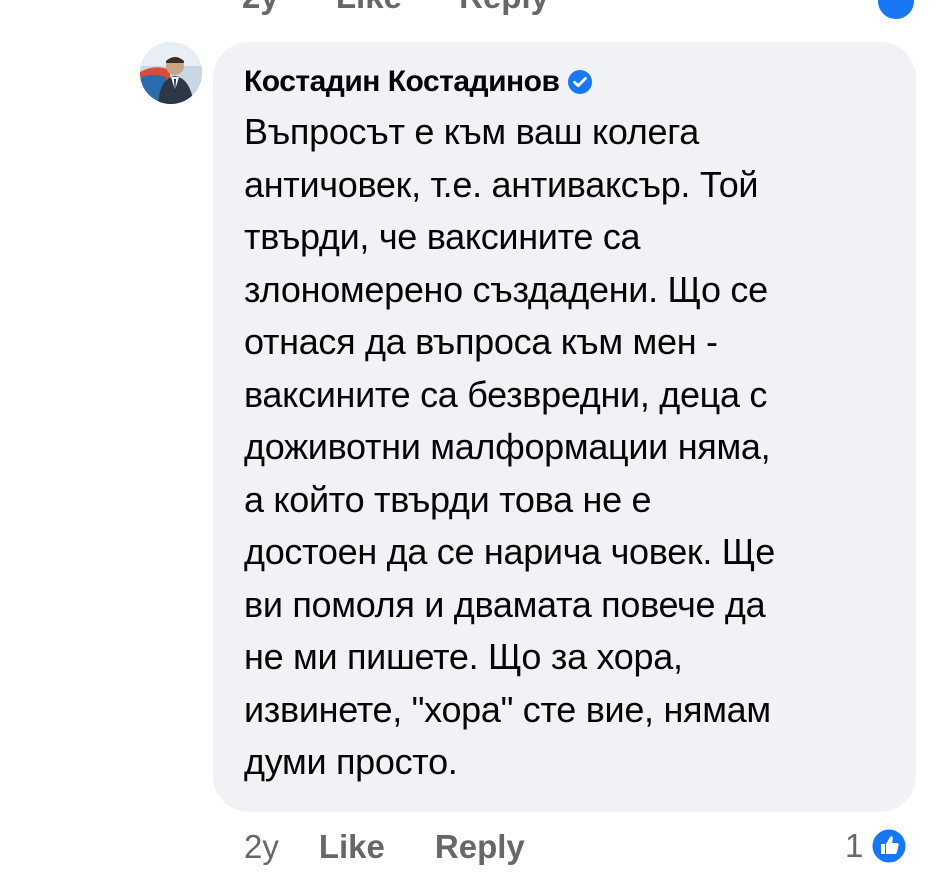 This screenshot has width=945, height=893. What do you see at coordinates (507, 709) in the screenshot?
I see `comment-line: извинете, "хора" сте вие, нямам` at bounding box center [507, 709].